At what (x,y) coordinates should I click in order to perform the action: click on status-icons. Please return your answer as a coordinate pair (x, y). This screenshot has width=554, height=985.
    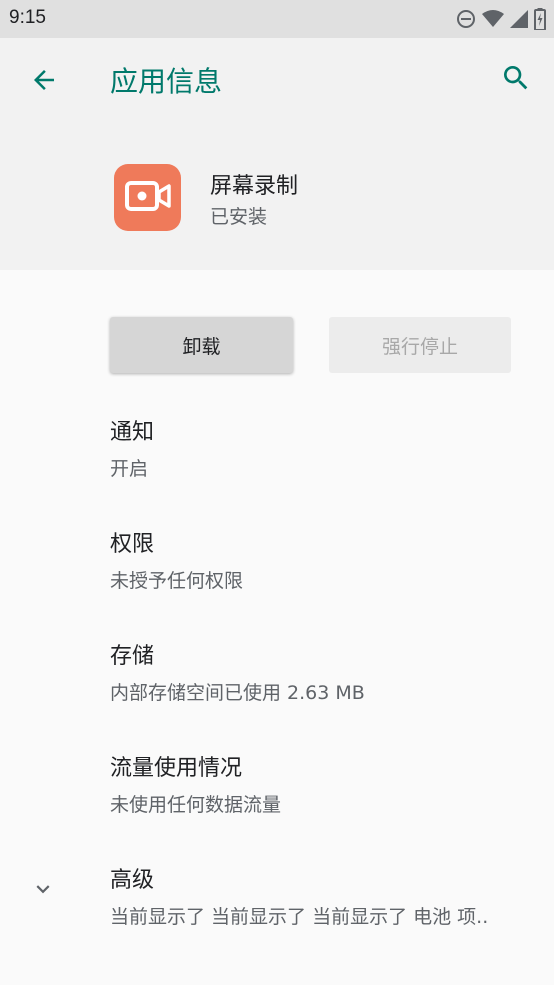
    Looking at the image, I should click on (501, 19).